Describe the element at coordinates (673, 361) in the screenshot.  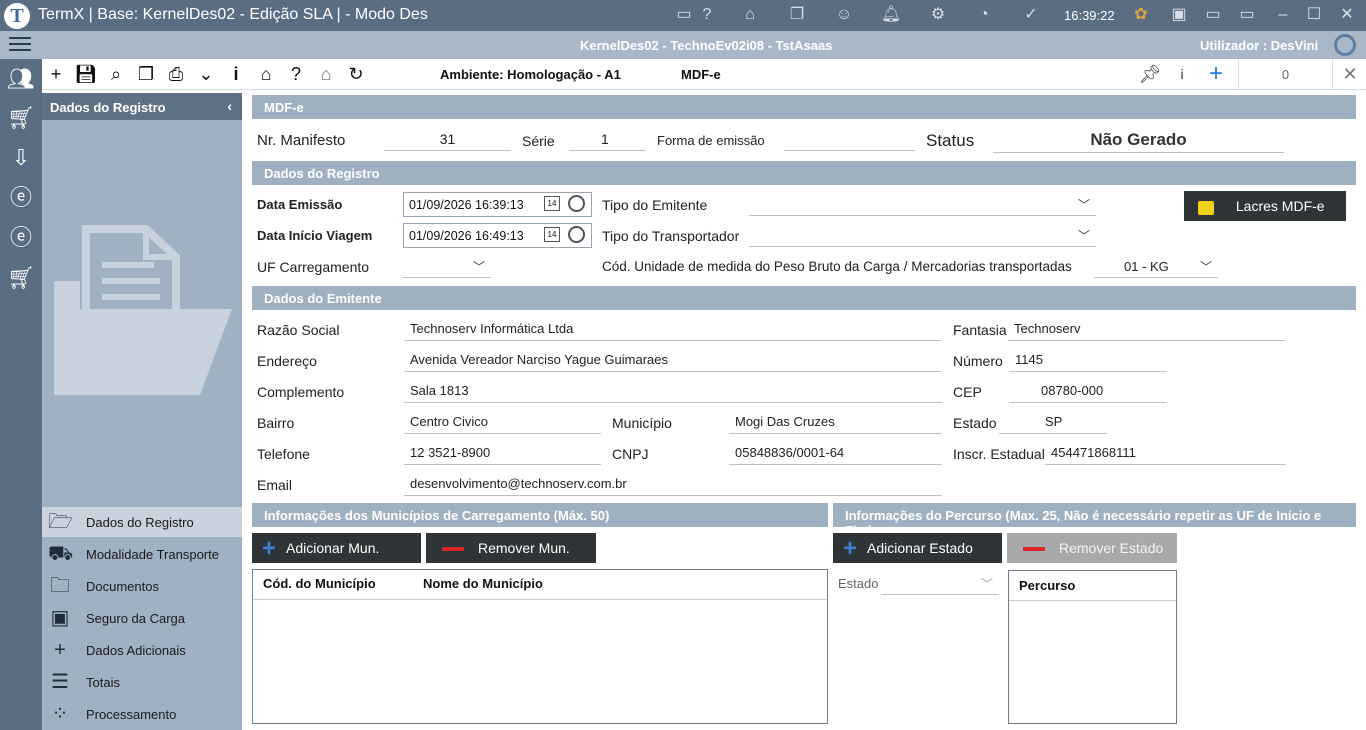
I see `endereco-field: Avenida Vereador Narciso Yague Guimaraes` at that location.